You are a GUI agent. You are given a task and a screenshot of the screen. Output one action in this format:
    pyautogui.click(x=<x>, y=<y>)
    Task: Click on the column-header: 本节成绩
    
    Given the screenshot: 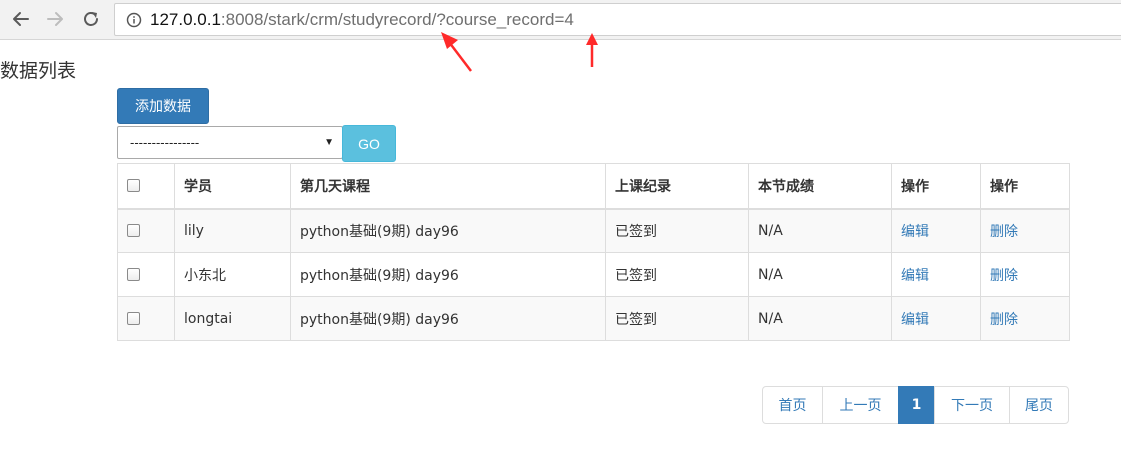 What is the action you would take?
    pyautogui.click(x=820, y=186)
    